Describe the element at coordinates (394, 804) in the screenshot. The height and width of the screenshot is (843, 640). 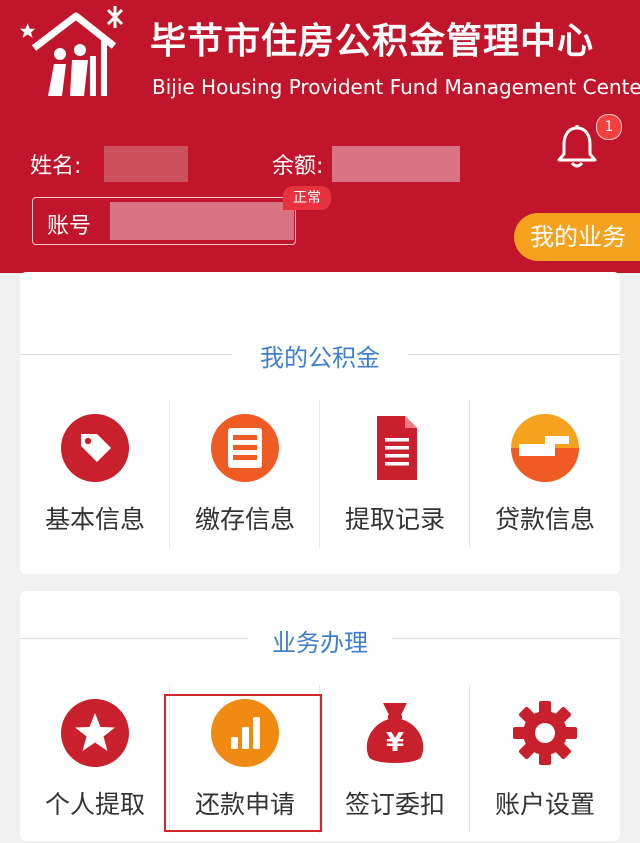
I see `item-label: 签订委扣` at that location.